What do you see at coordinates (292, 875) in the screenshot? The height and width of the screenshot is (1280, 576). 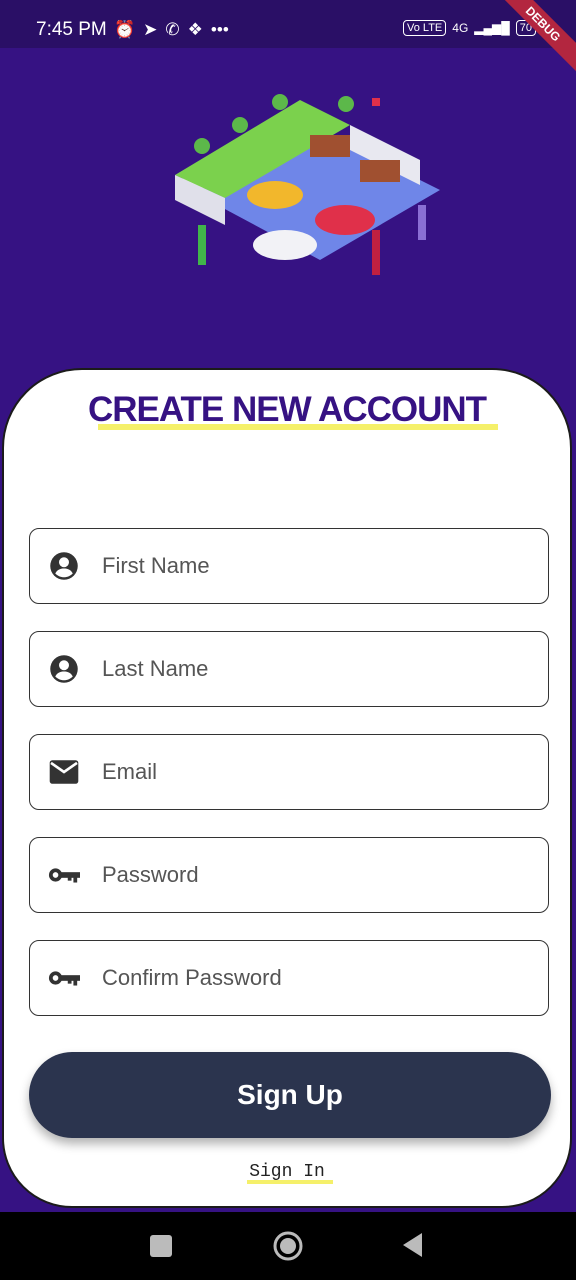 I see `password-input` at bounding box center [292, 875].